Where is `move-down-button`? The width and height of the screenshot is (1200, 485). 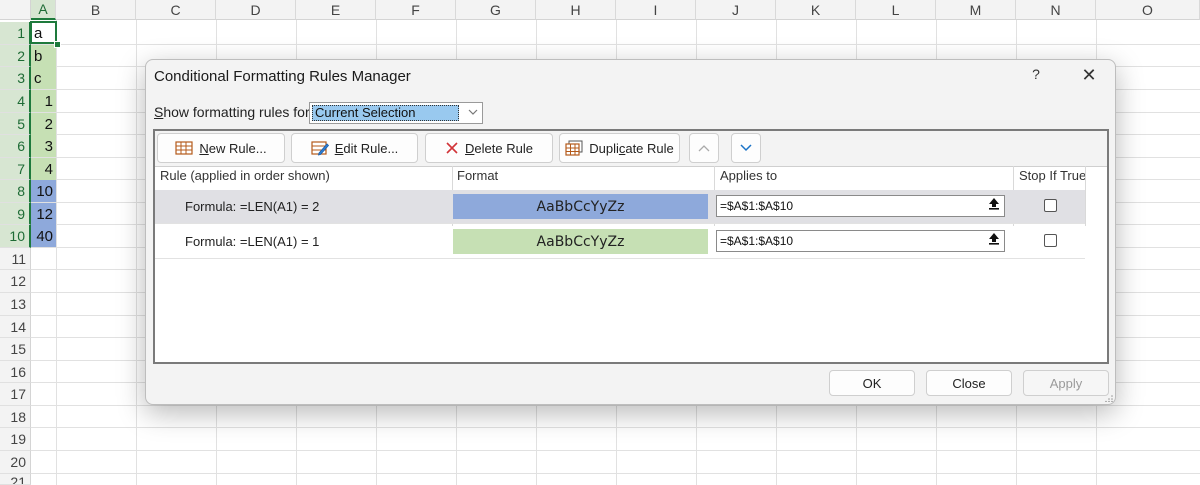 move-down-button is located at coordinates (746, 148).